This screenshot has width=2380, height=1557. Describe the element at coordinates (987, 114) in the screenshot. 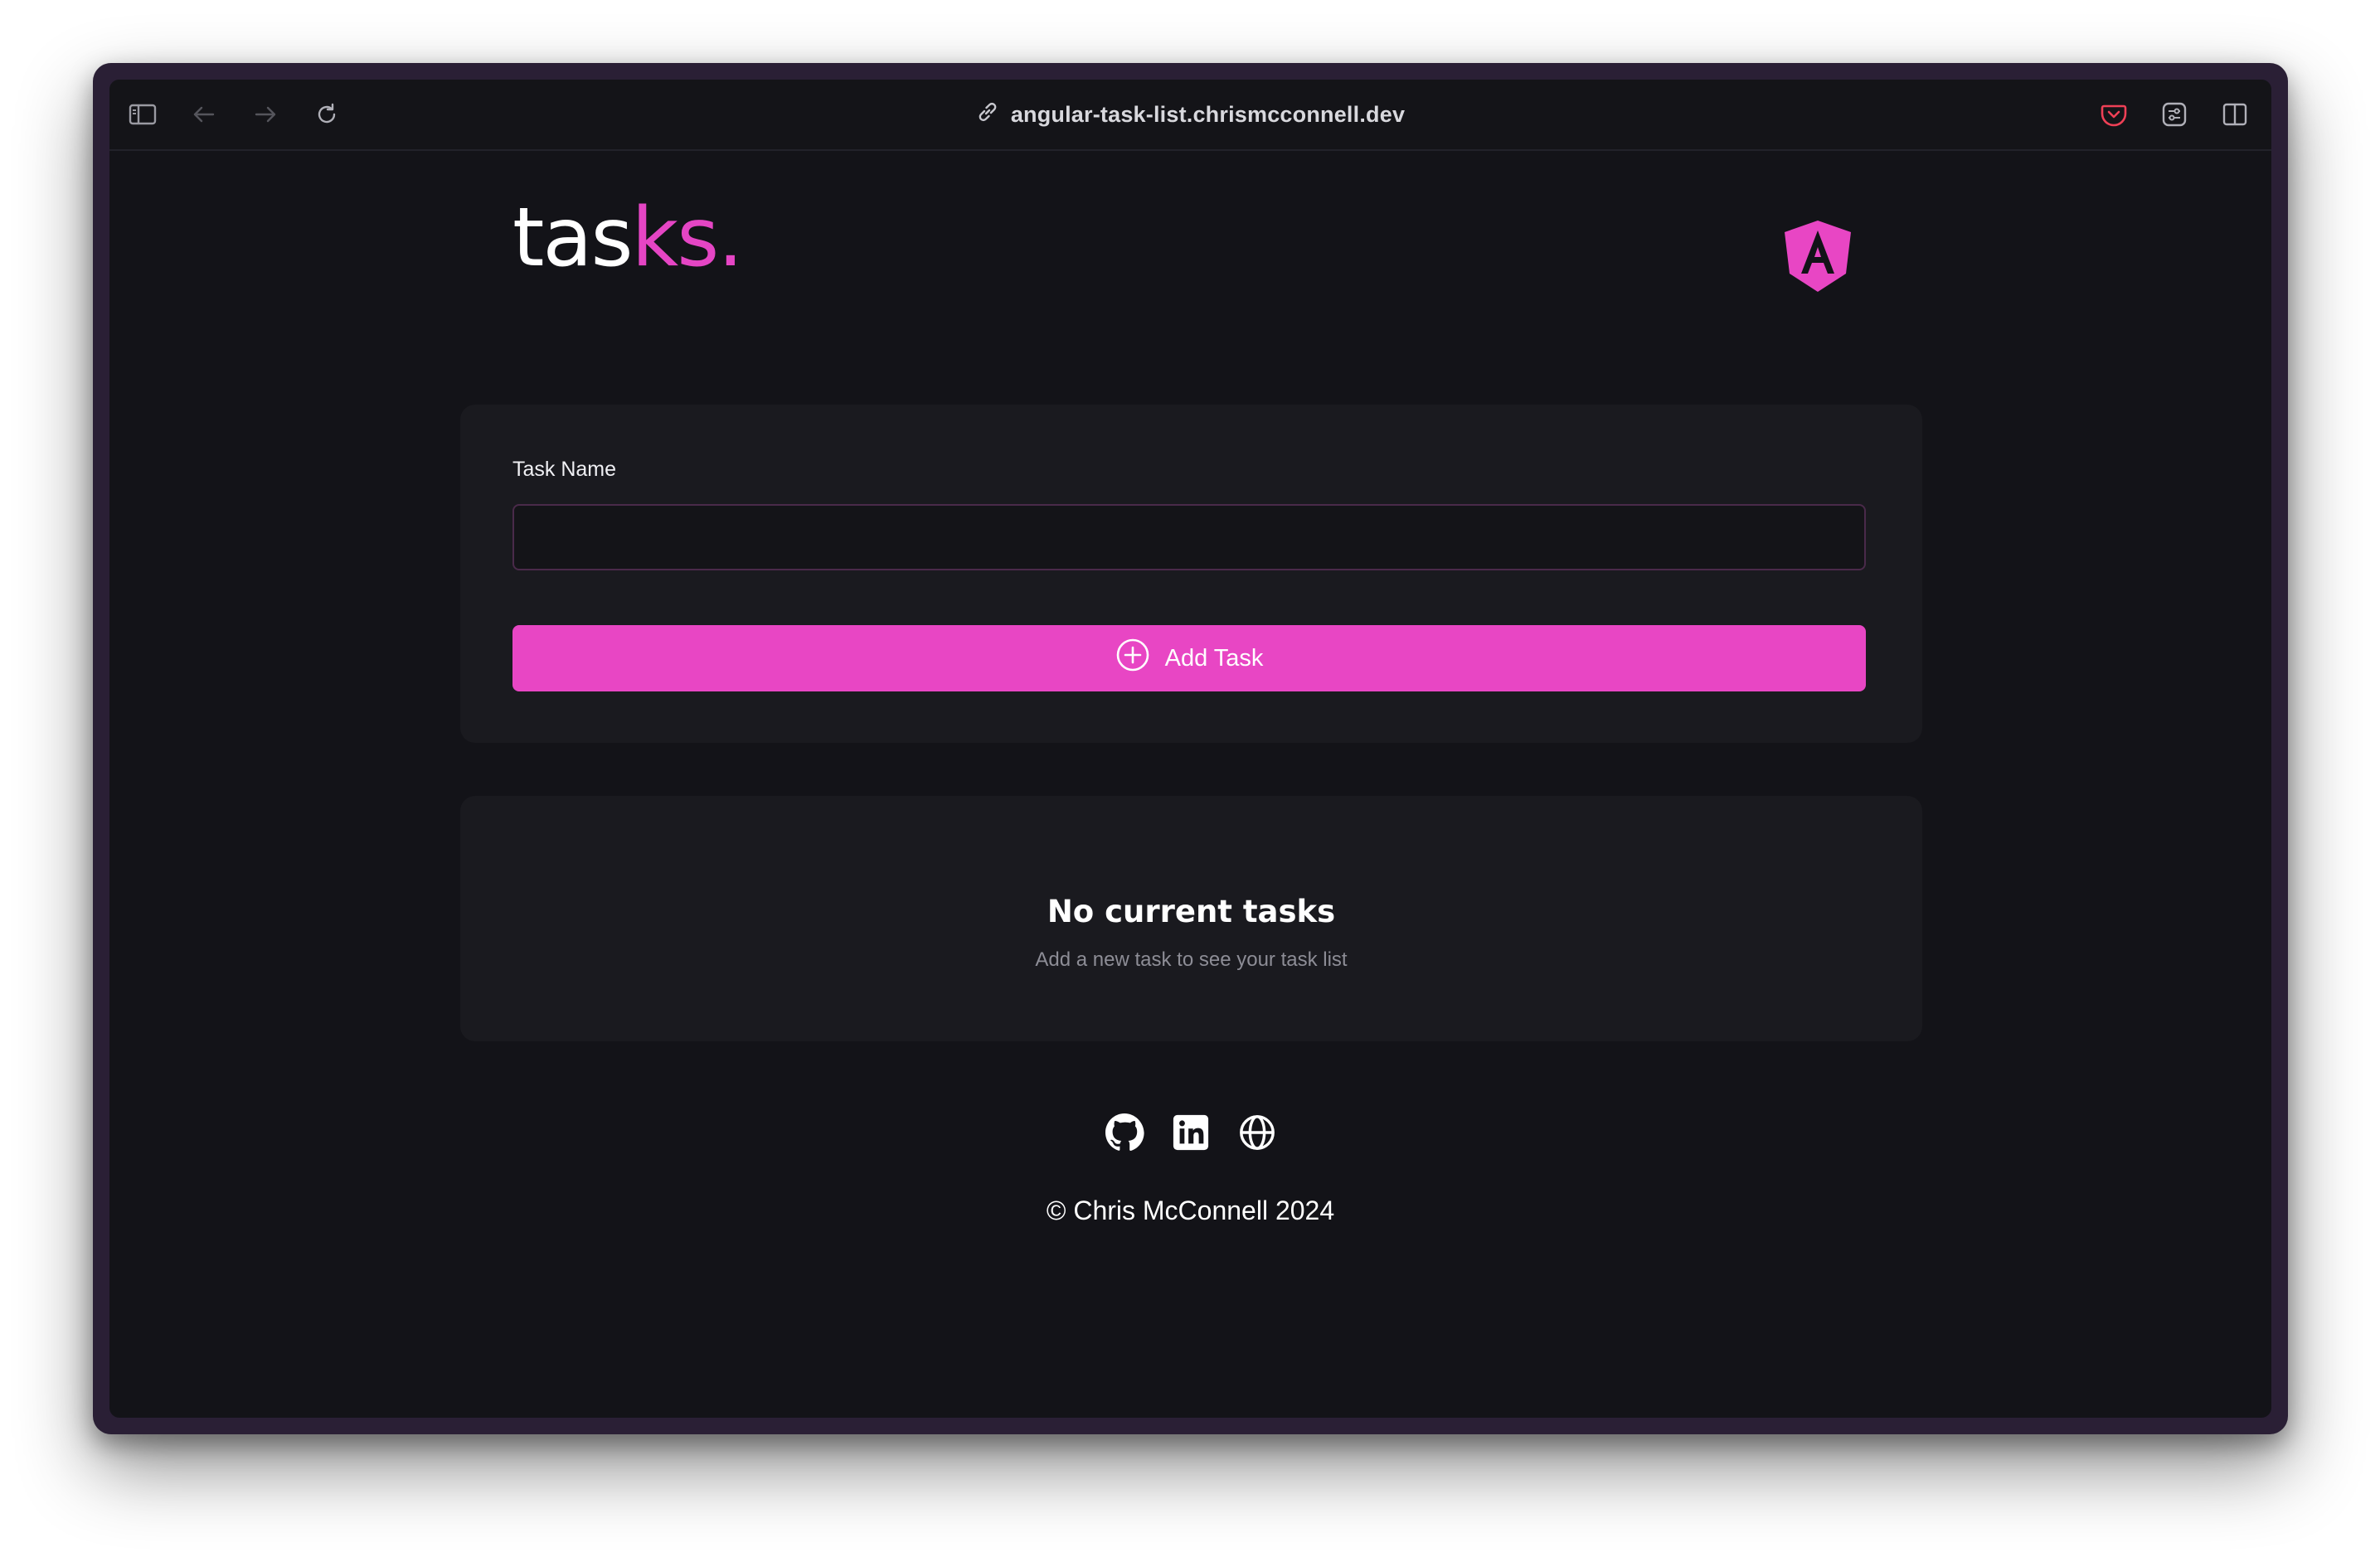

I see `link-icon` at that location.